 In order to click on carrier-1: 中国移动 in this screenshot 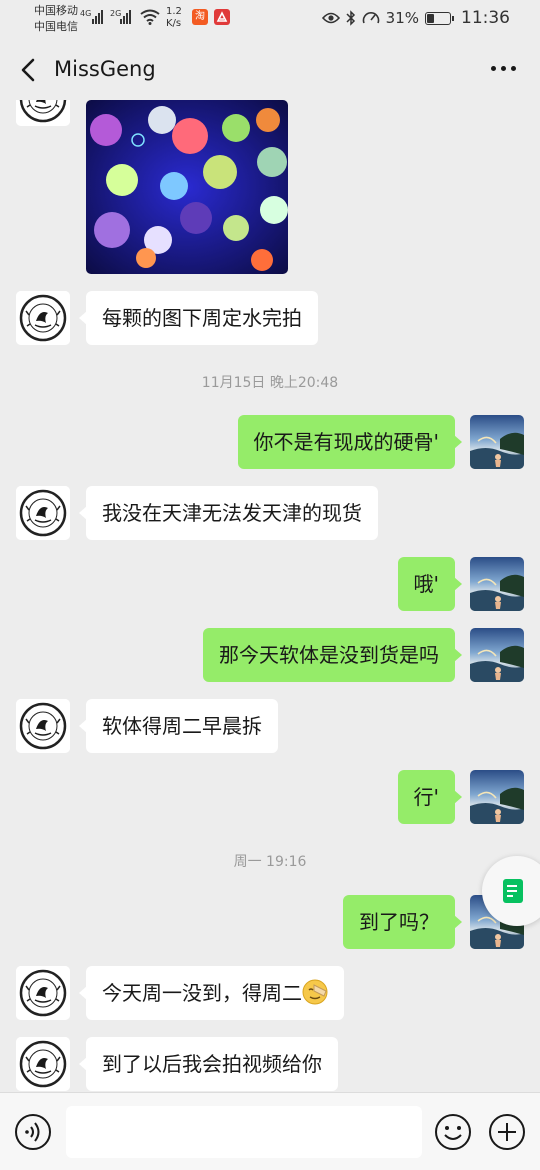, I will do `click(56, 10)`.